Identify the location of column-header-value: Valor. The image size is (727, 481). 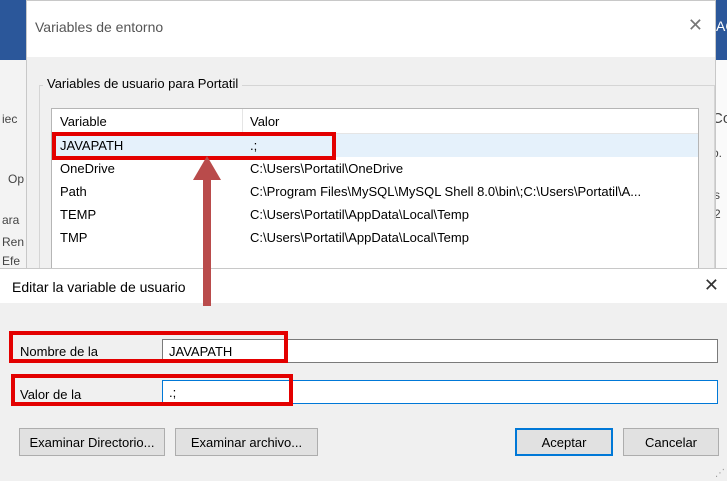
(264, 121).